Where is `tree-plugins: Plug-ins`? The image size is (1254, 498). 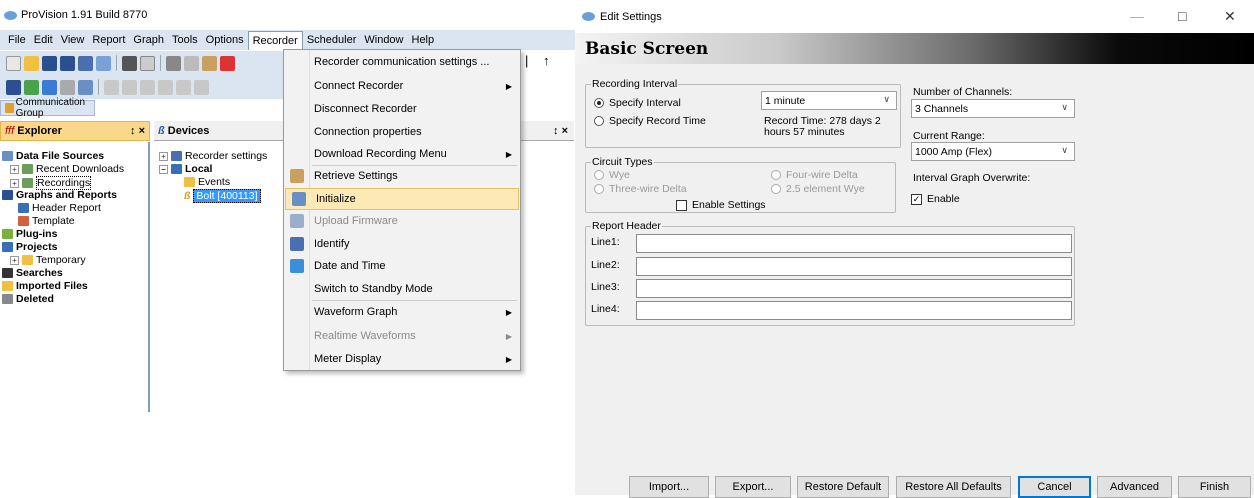 tree-plugins: Plug-ins is located at coordinates (29, 234).